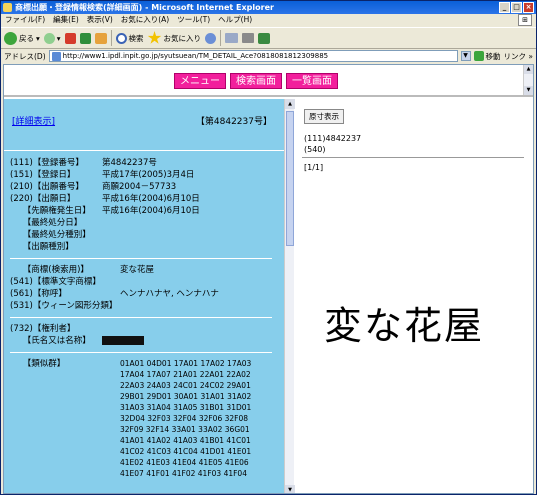  I want to click on toolbar: 戻る ▾ ▾ 検索 お気に入り, so click(268, 38).